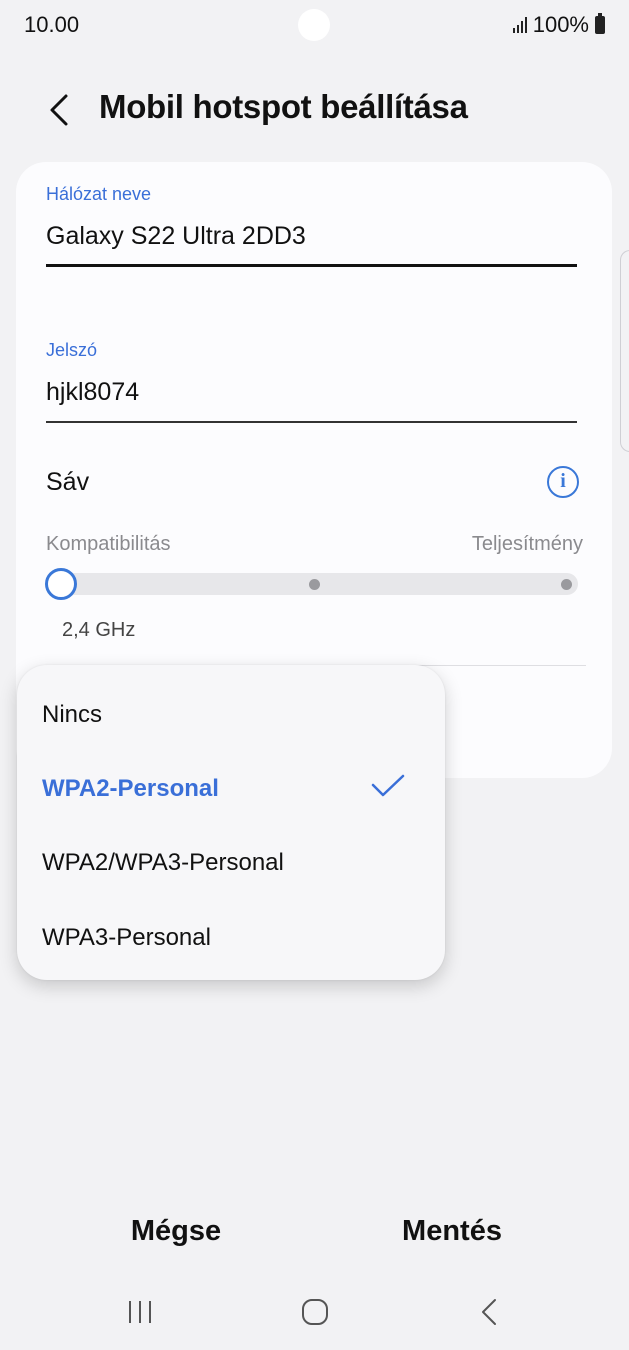 The width and height of the screenshot is (629, 1350). Describe the element at coordinates (72, 350) in the screenshot. I see `password-label: Jelszó` at that location.